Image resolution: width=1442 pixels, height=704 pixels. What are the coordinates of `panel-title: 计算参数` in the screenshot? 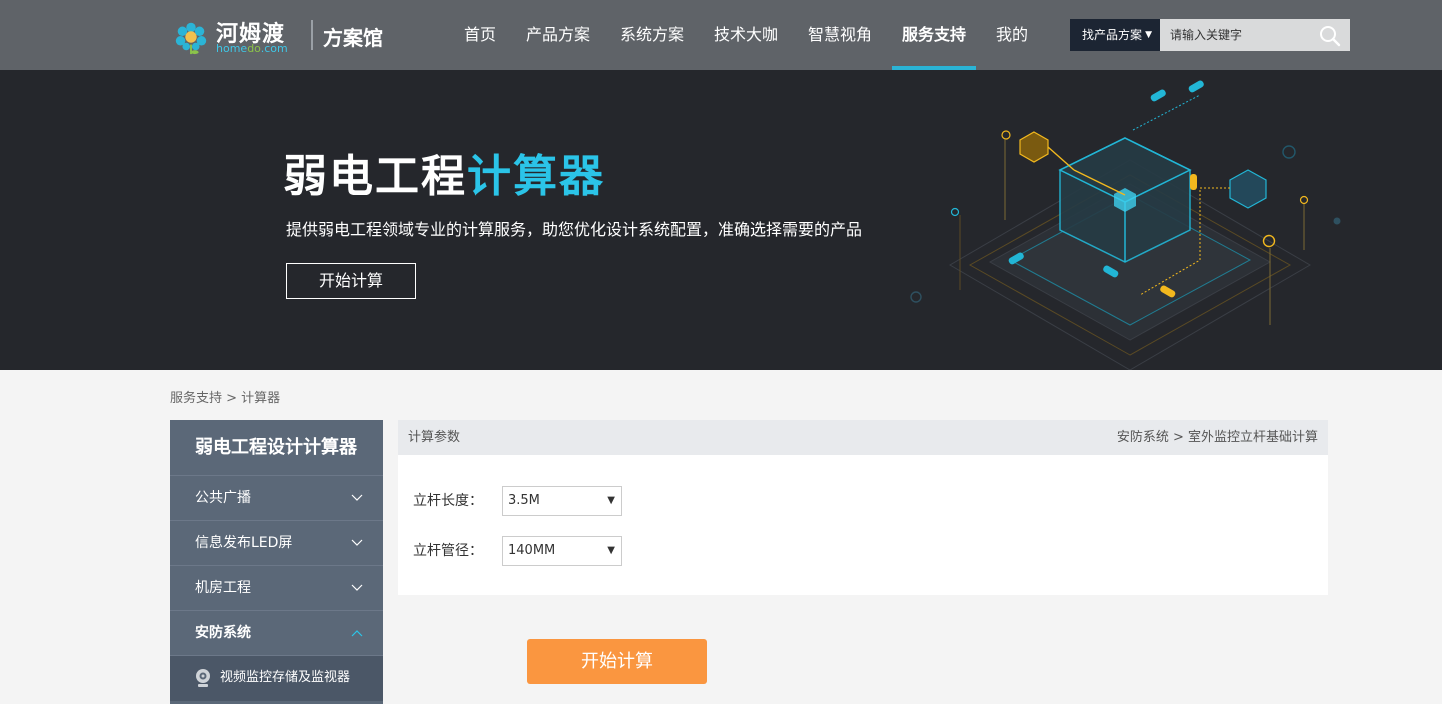 It's located at (434, 437).